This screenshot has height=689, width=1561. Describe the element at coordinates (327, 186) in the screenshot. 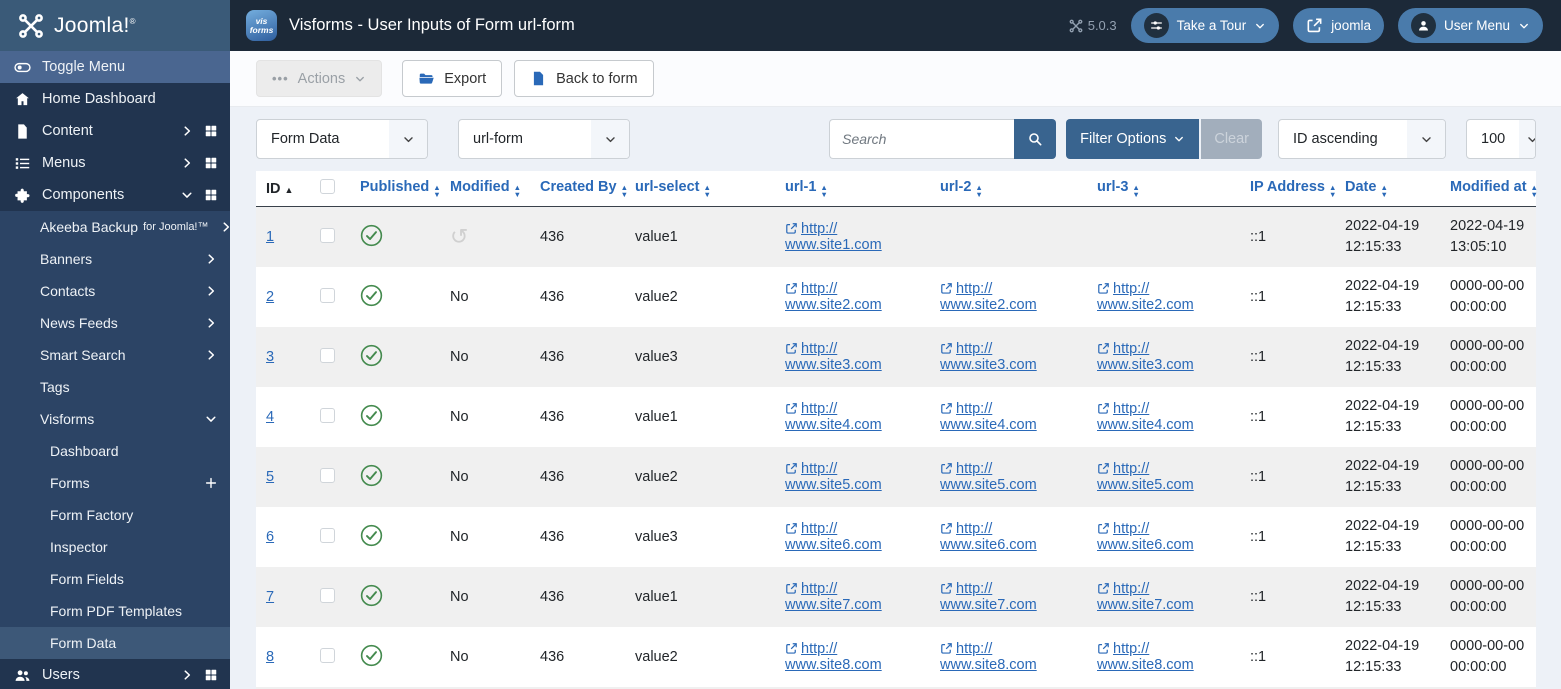

I see `select-all-checkbox` at that location.